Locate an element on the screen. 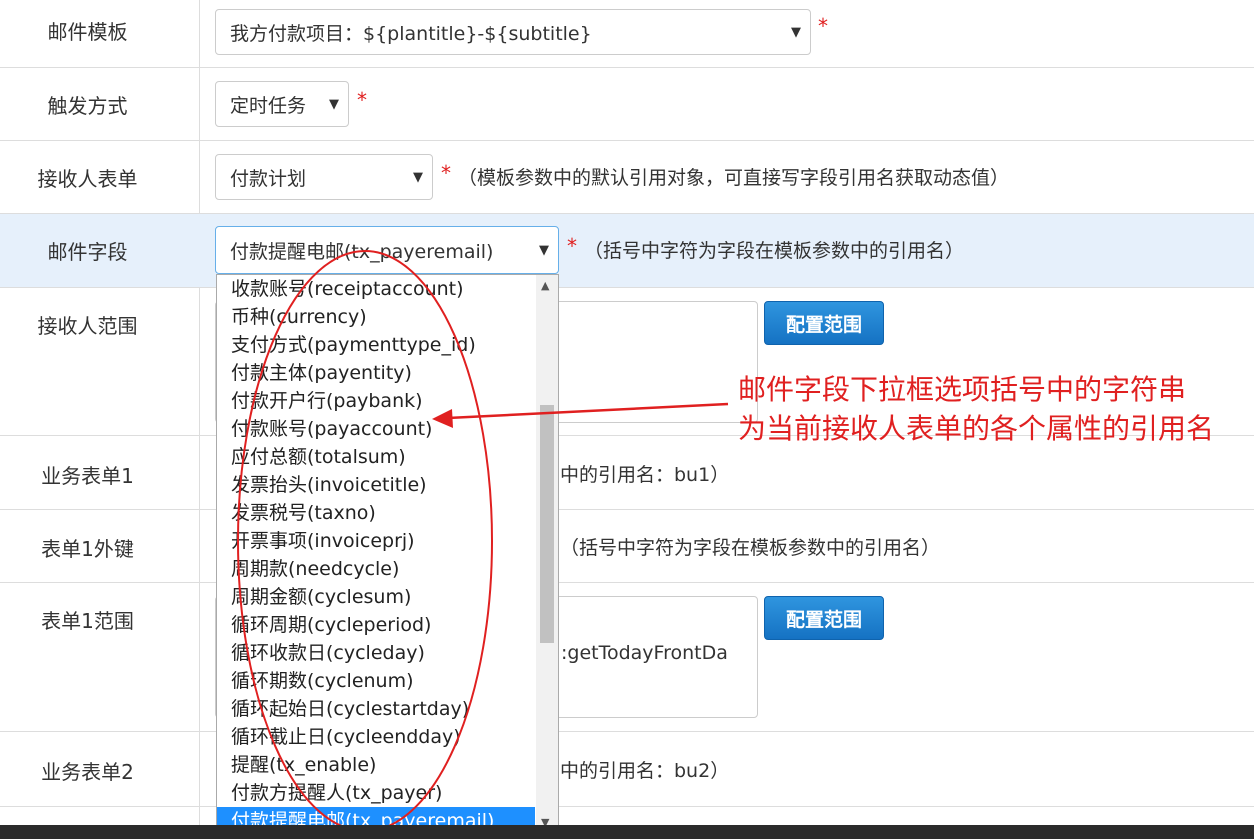 This screenshot has width=1254, height=839. row-biz-form1: 业务表单1 中的引用名：bu1） is located at coordinates (627, 473).